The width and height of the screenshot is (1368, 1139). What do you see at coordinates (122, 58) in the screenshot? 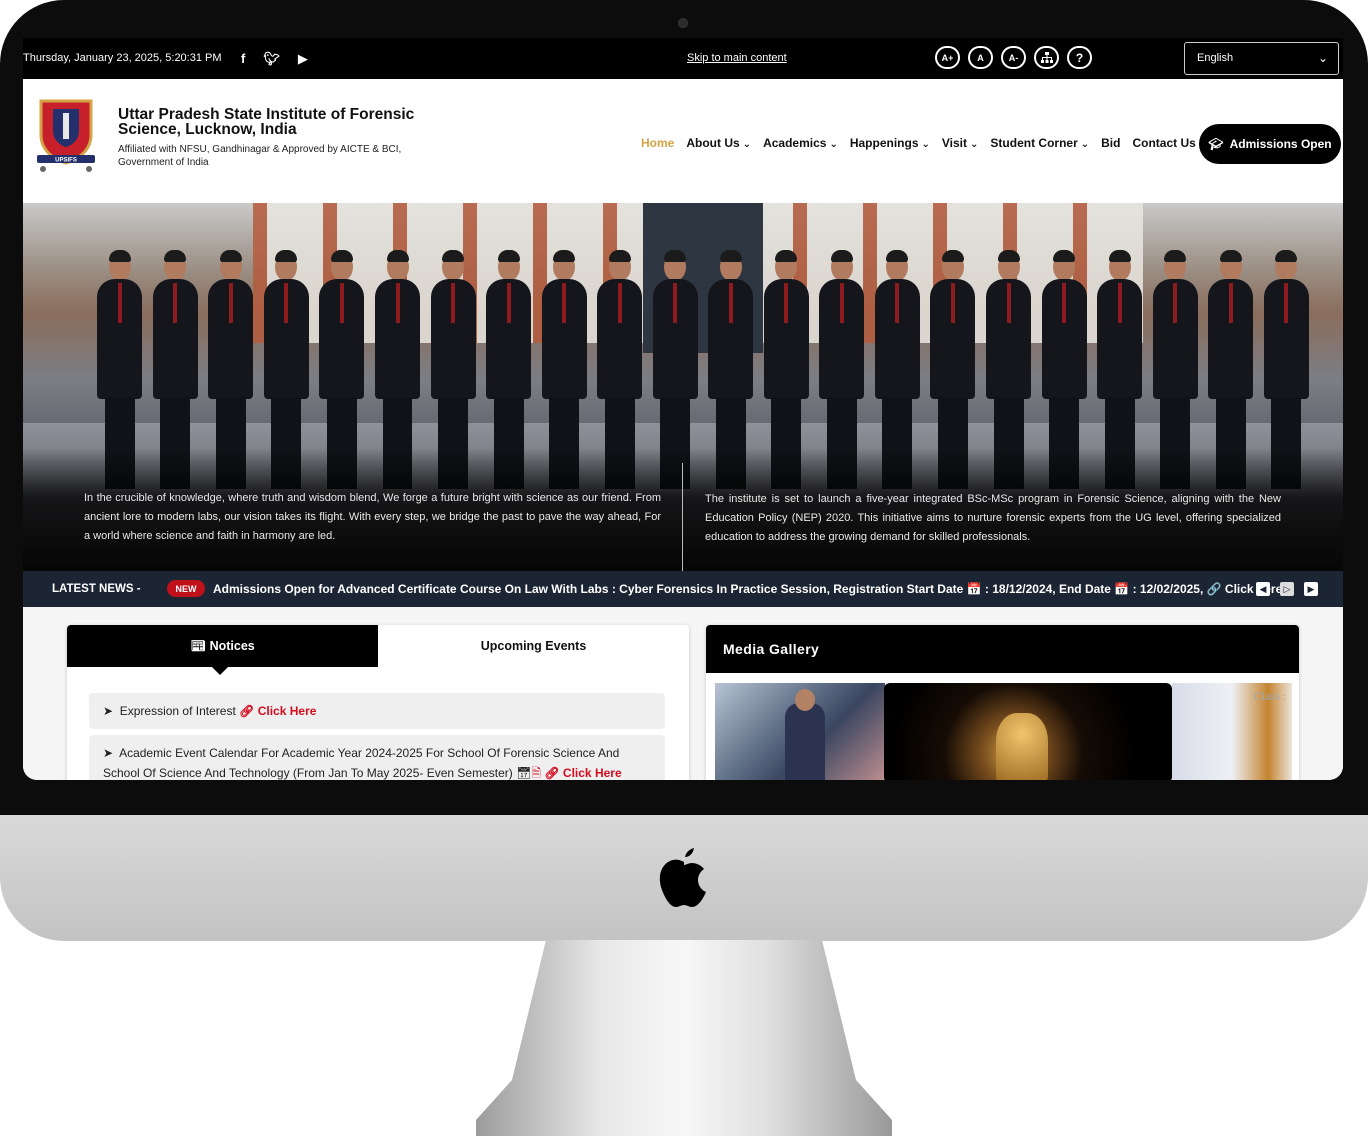
I see `datetime-text: Thursday, January 23, 2025, 5:20:31 PM` at bounding box center [122, 58].